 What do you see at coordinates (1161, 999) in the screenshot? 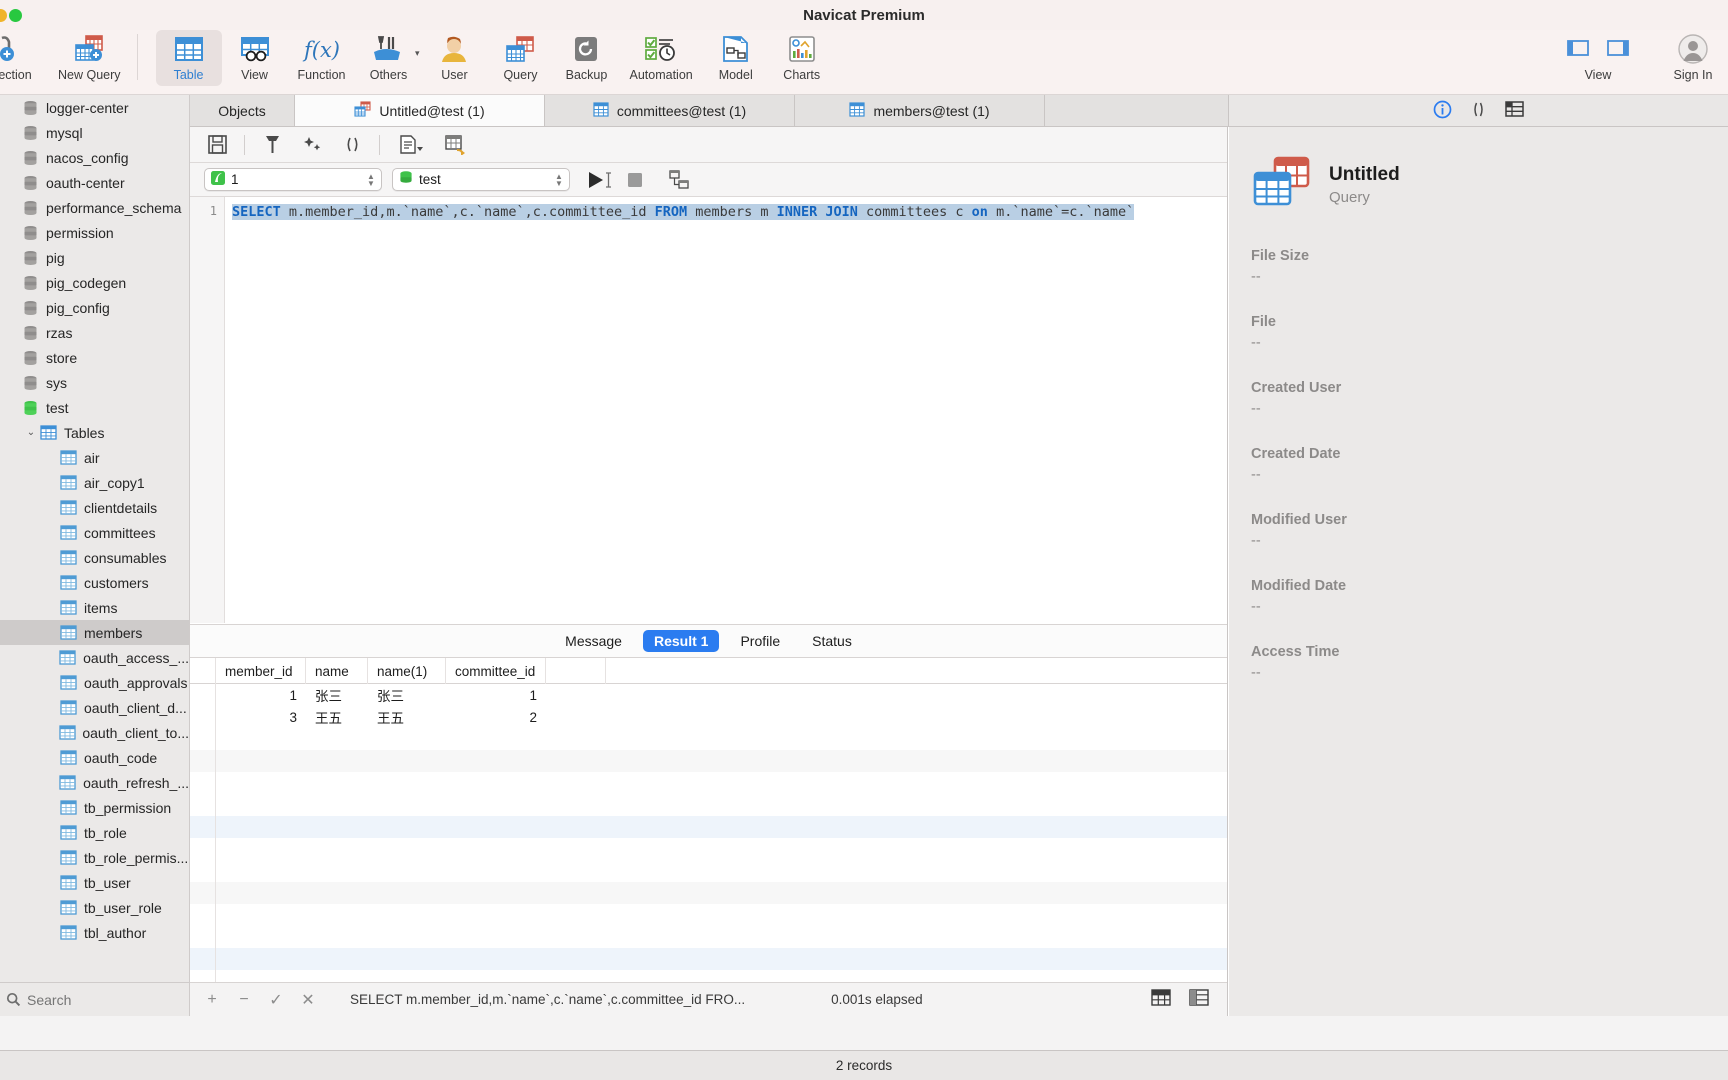
I see `grid-view-icon` at bounding box center [1161, 999].